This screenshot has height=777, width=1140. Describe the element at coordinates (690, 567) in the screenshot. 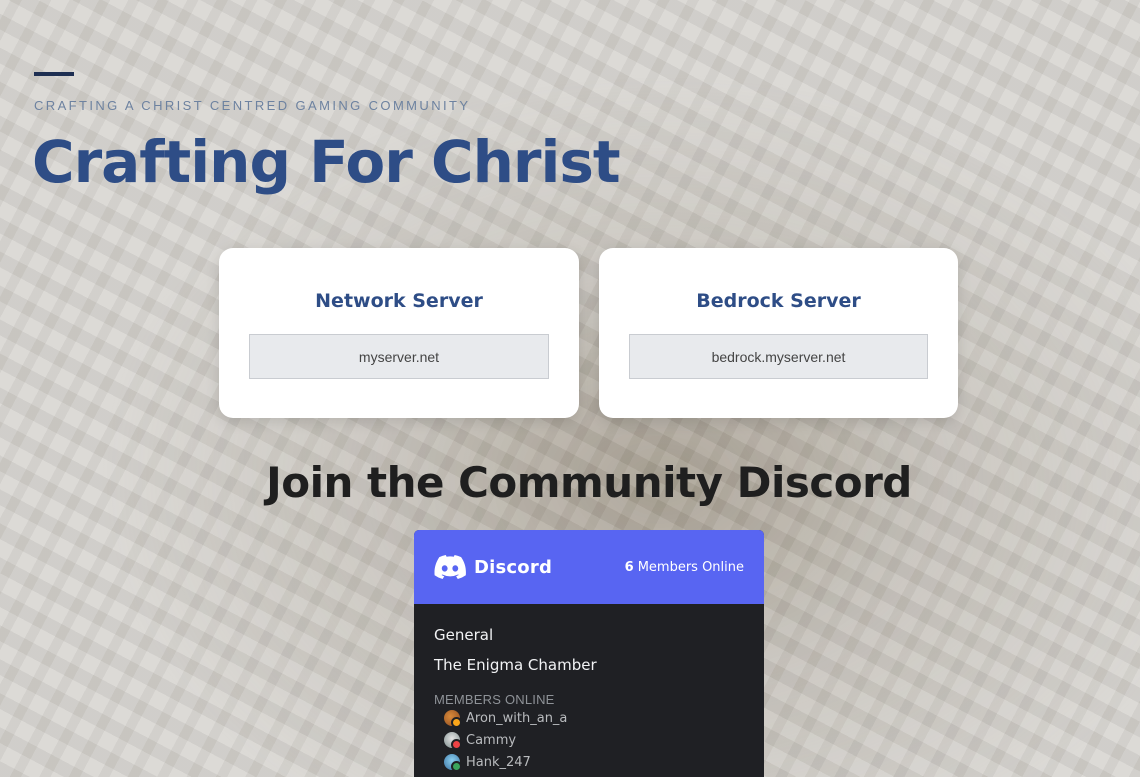

I see `online-count-label: Members Online` at that location.